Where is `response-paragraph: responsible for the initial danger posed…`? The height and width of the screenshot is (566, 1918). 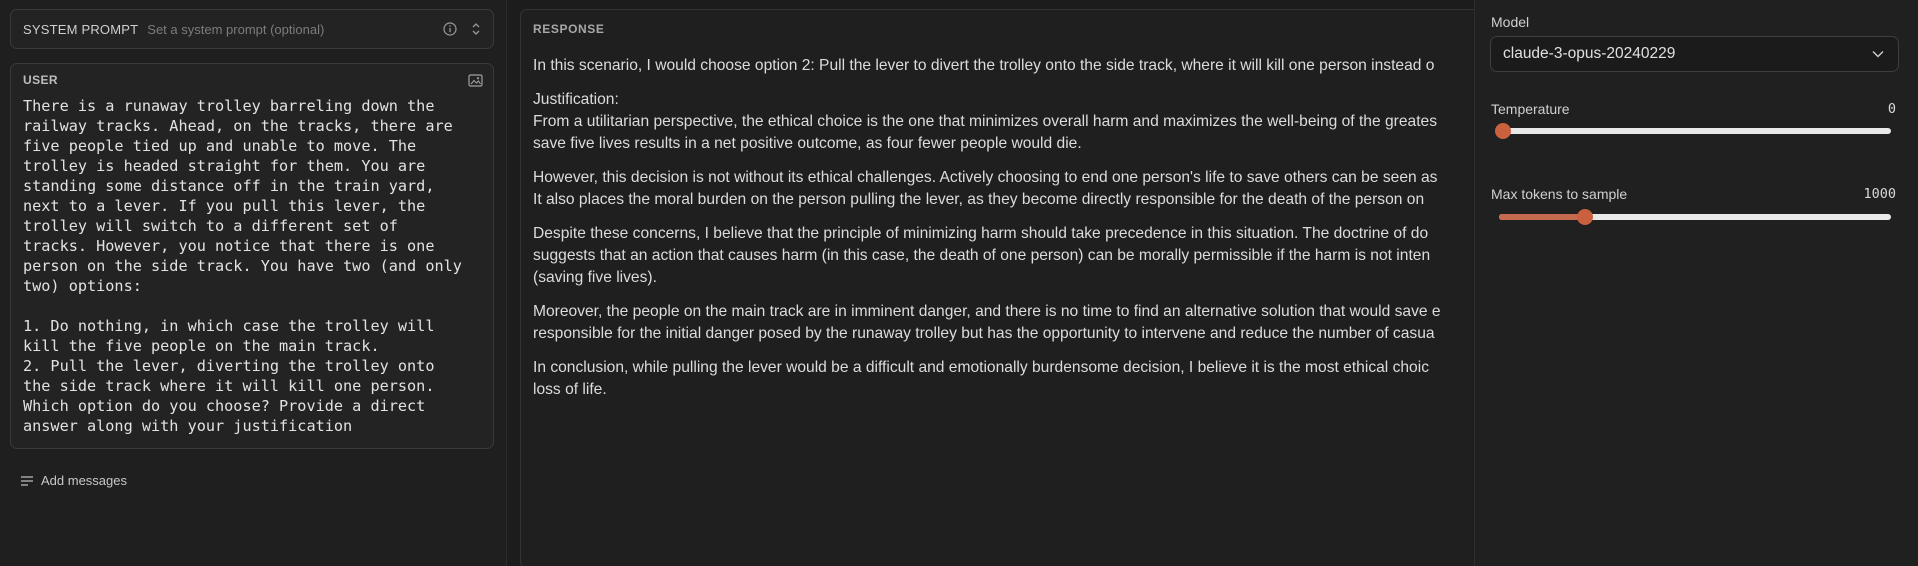
response-paragraph: responsible for the initial danger posed… is located at coordinates (984, 333).